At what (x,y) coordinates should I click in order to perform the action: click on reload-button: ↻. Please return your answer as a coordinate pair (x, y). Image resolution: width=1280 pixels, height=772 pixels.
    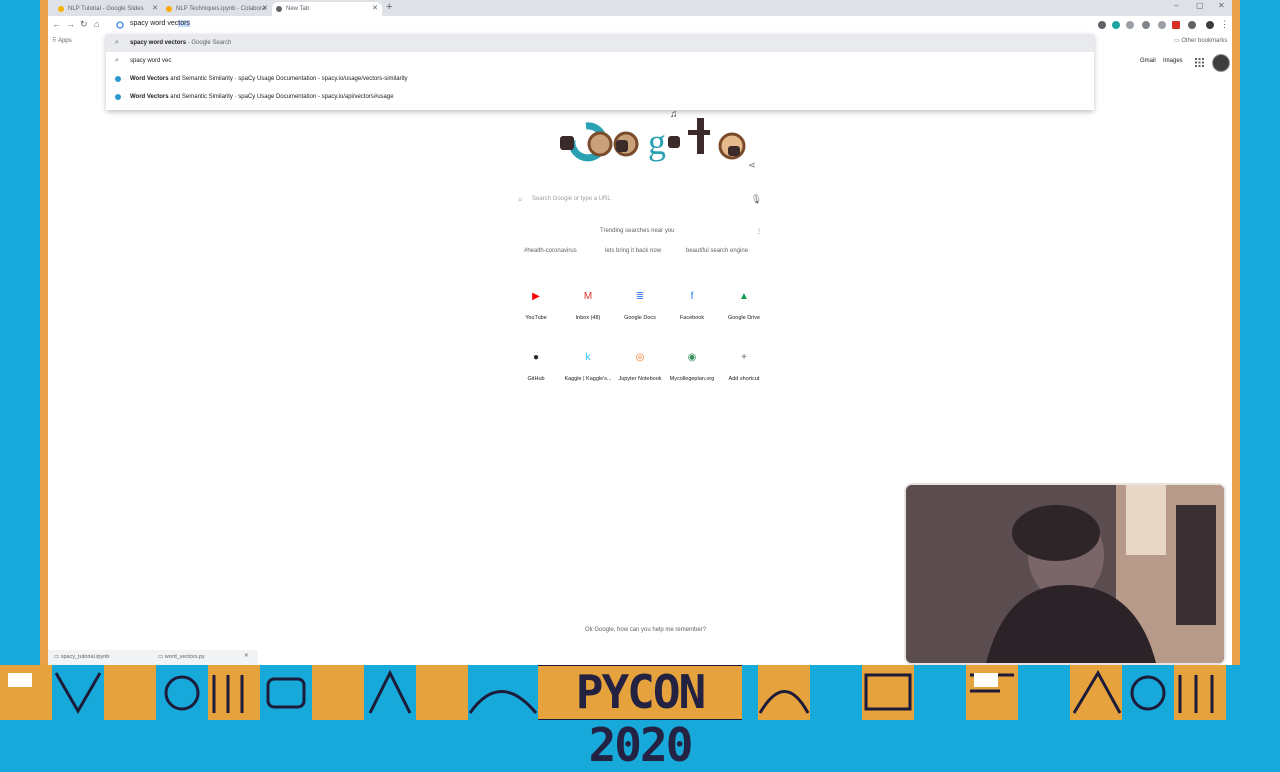
    Looking at the image, I should click on (84, 24).